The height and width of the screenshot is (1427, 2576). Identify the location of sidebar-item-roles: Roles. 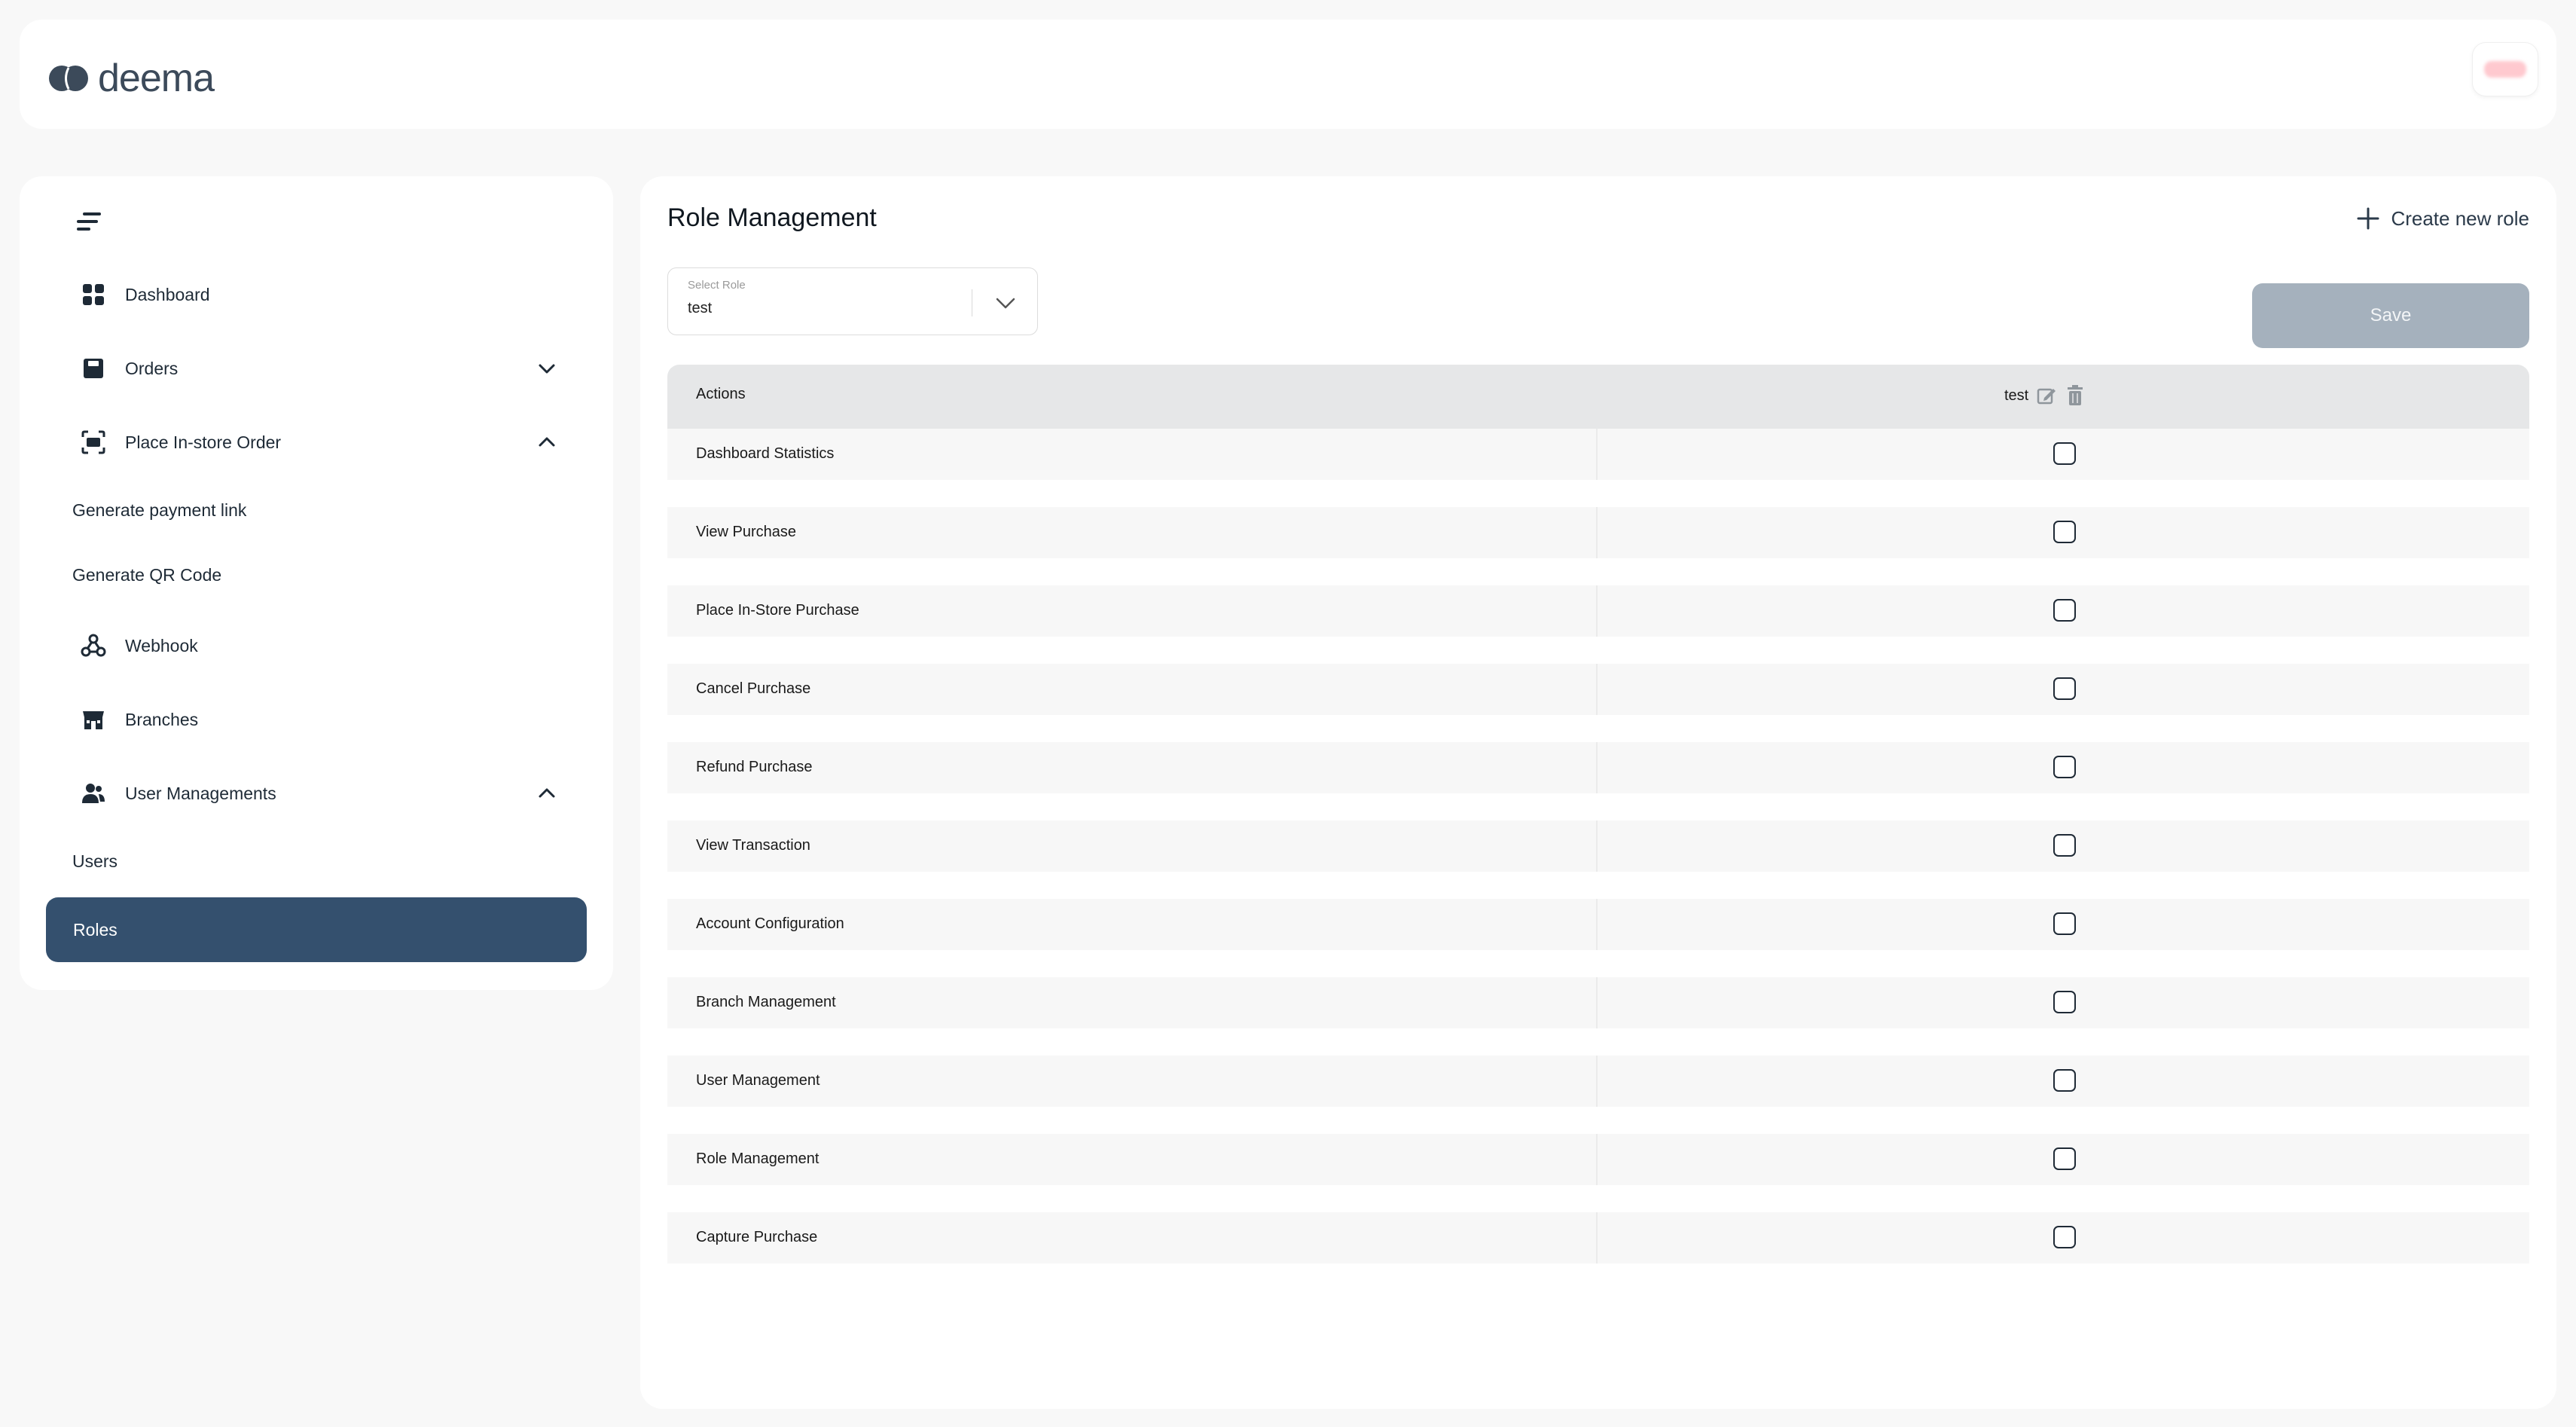
(317, 929).